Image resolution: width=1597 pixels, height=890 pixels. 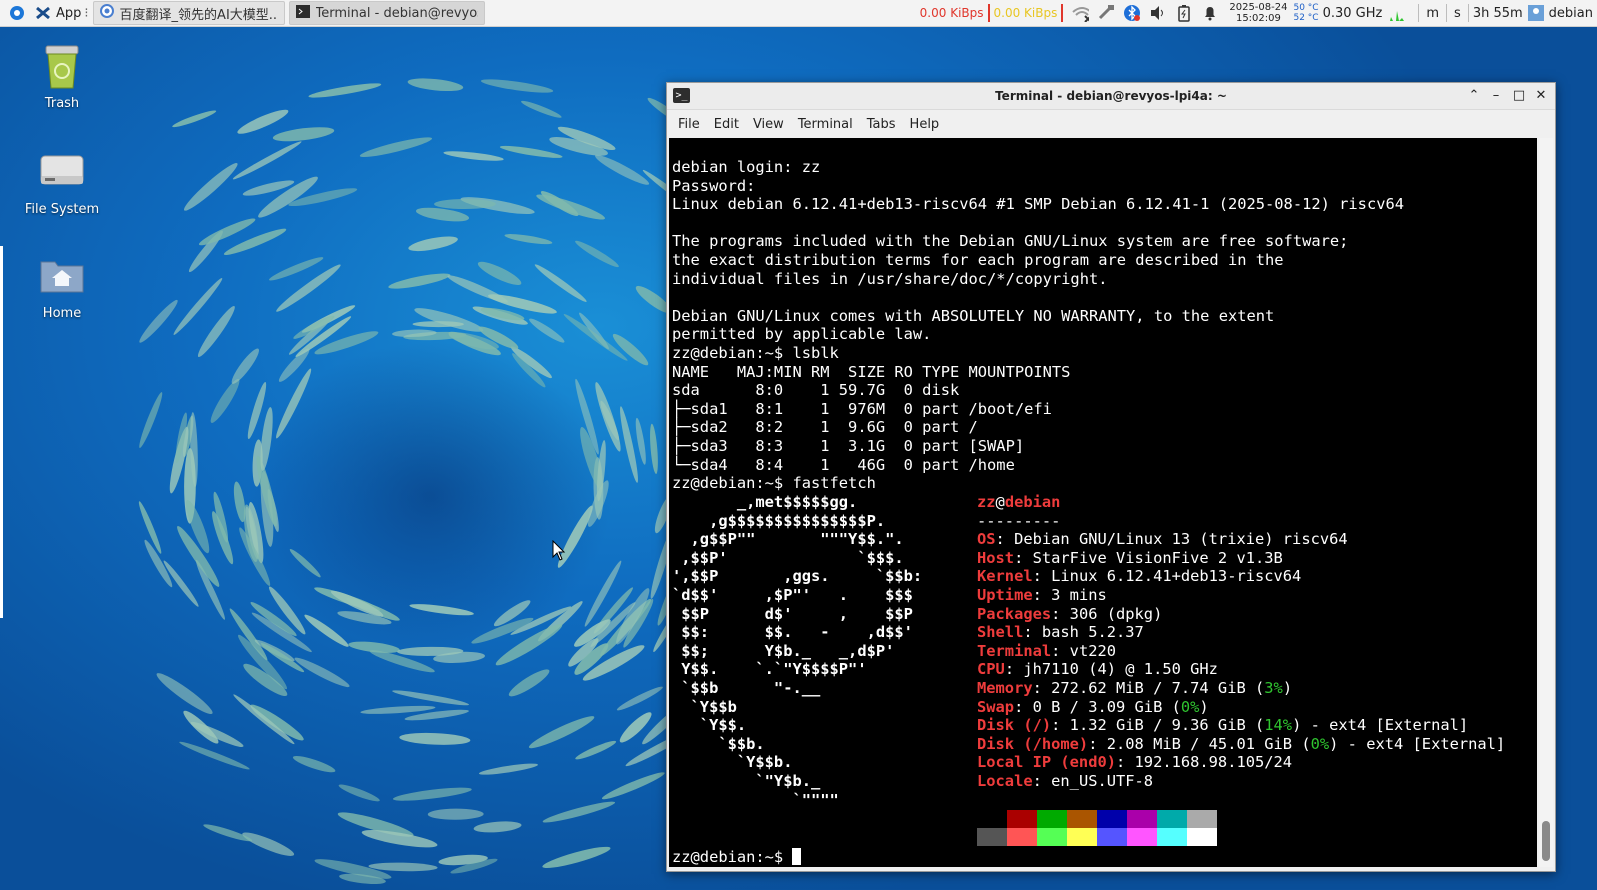 I want to click on logo-line: `Y$$., so click(x=709, y=725).